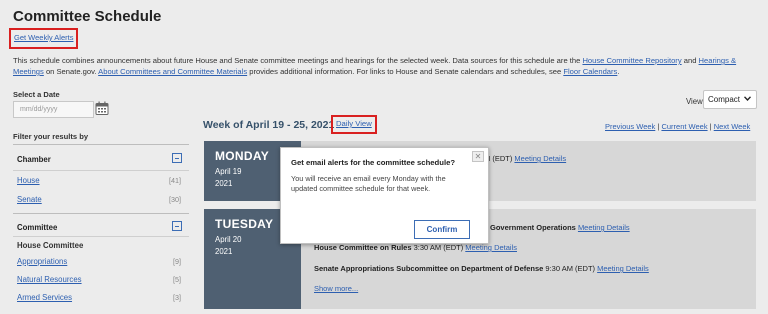 This screenshot has width=768, height=314. What do you see at coordinates (478, 156) in the screenshot?
I see `close-icon: ✕` at bounding box center [478, 156].